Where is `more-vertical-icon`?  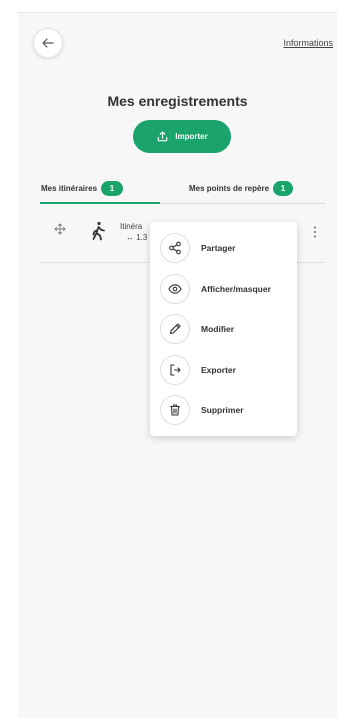 more-vertical-icon is located at coordinates (315, 232).